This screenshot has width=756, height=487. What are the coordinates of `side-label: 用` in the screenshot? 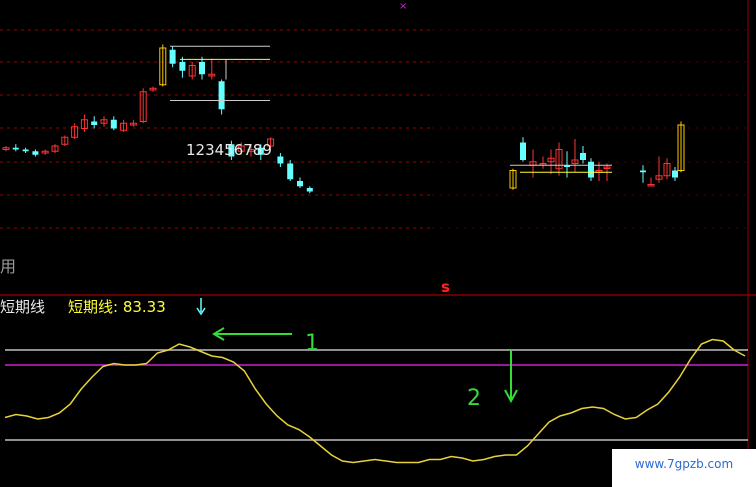 It's located at (8, 266).